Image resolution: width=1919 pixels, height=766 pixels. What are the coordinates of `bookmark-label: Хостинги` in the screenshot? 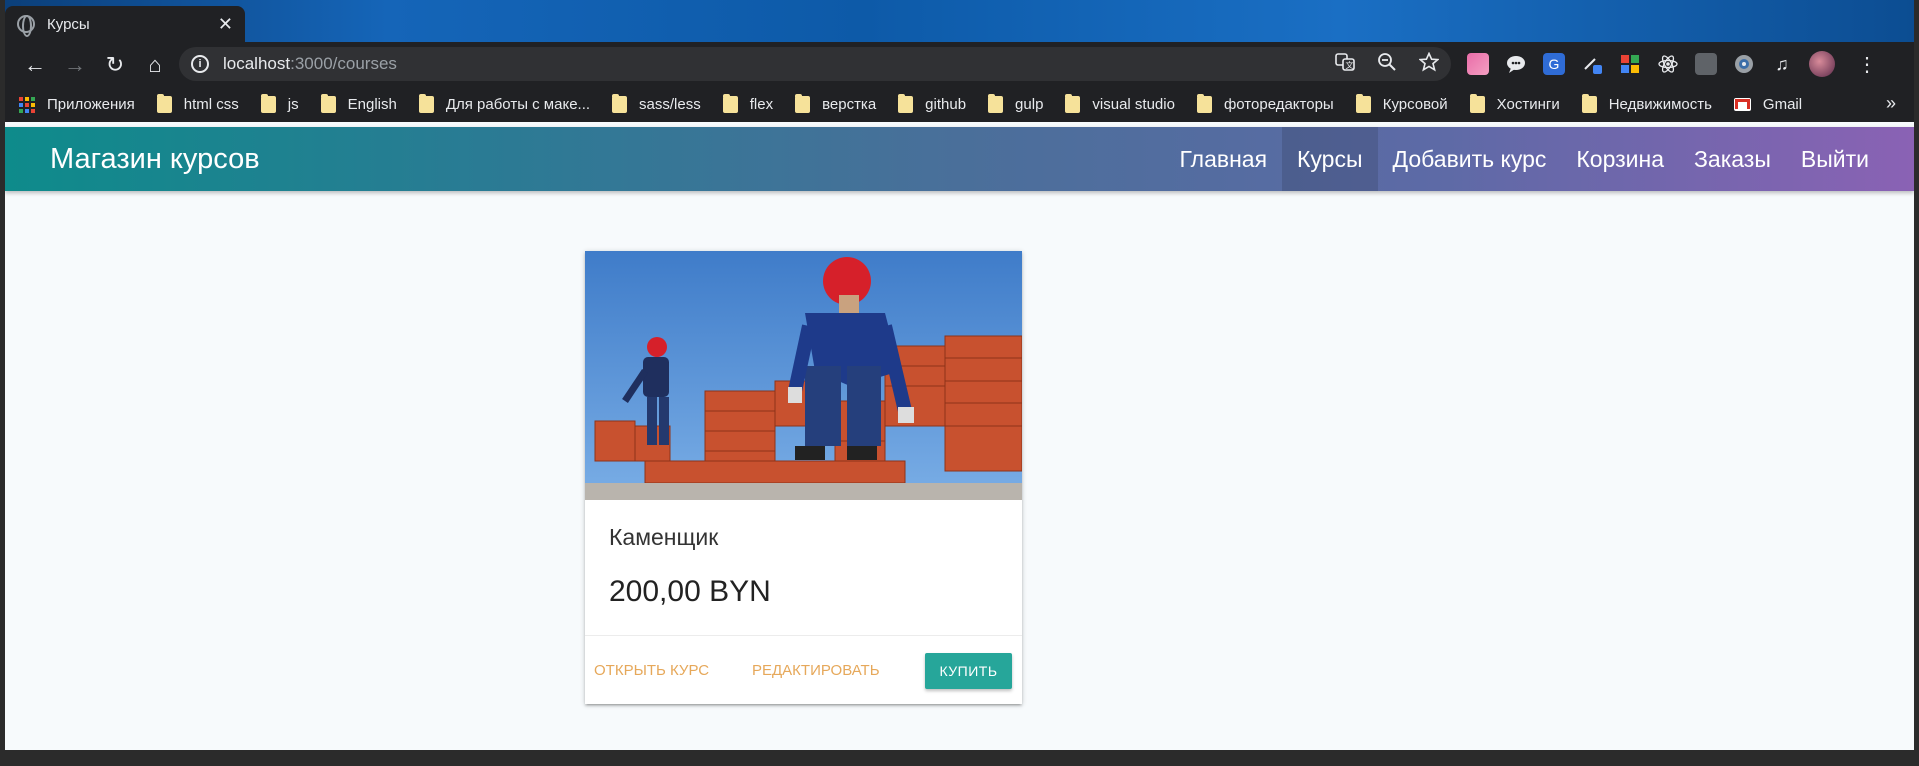 It's located at (1528, 104).